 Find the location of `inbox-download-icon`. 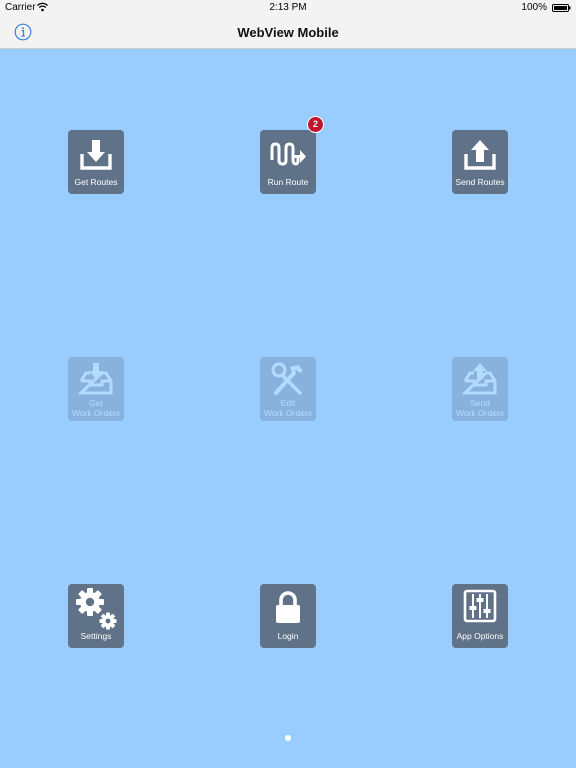

inbox-download-icon is located at coordinates (95, 379).